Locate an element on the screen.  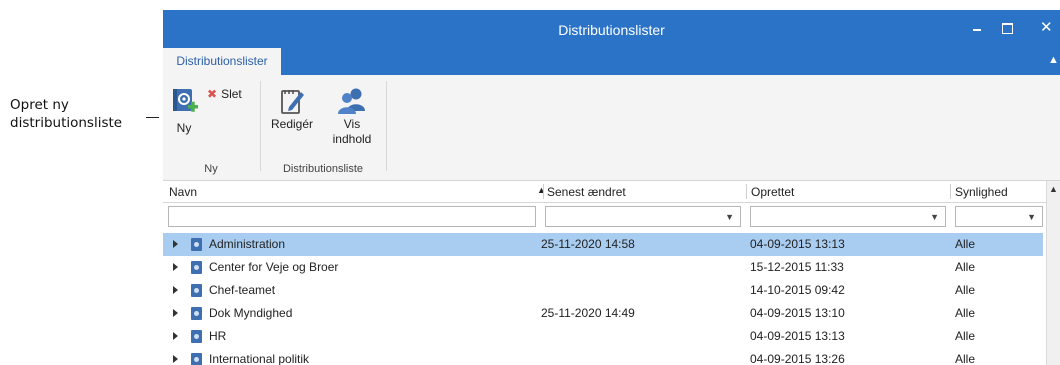
new-list-label: Ny is located at coordinates (184, 128).